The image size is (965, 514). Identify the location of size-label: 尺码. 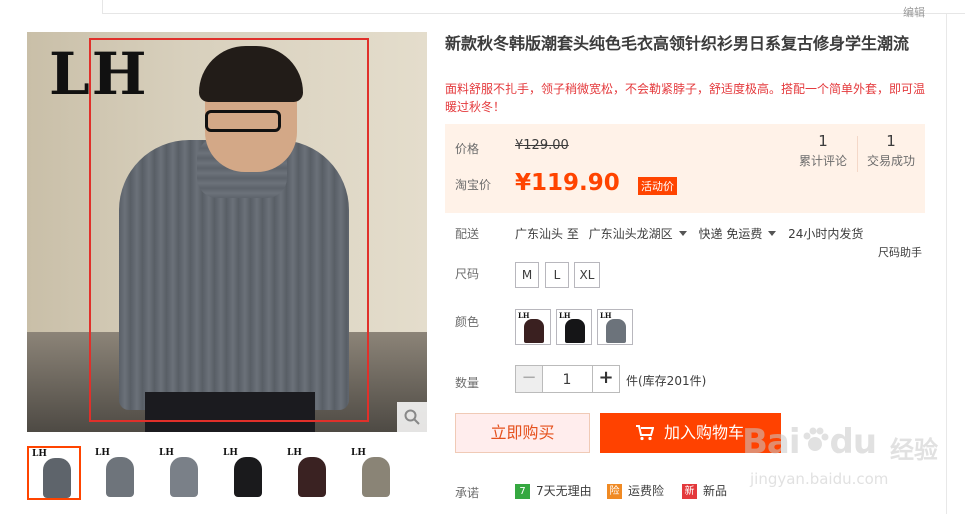
(467, 274).